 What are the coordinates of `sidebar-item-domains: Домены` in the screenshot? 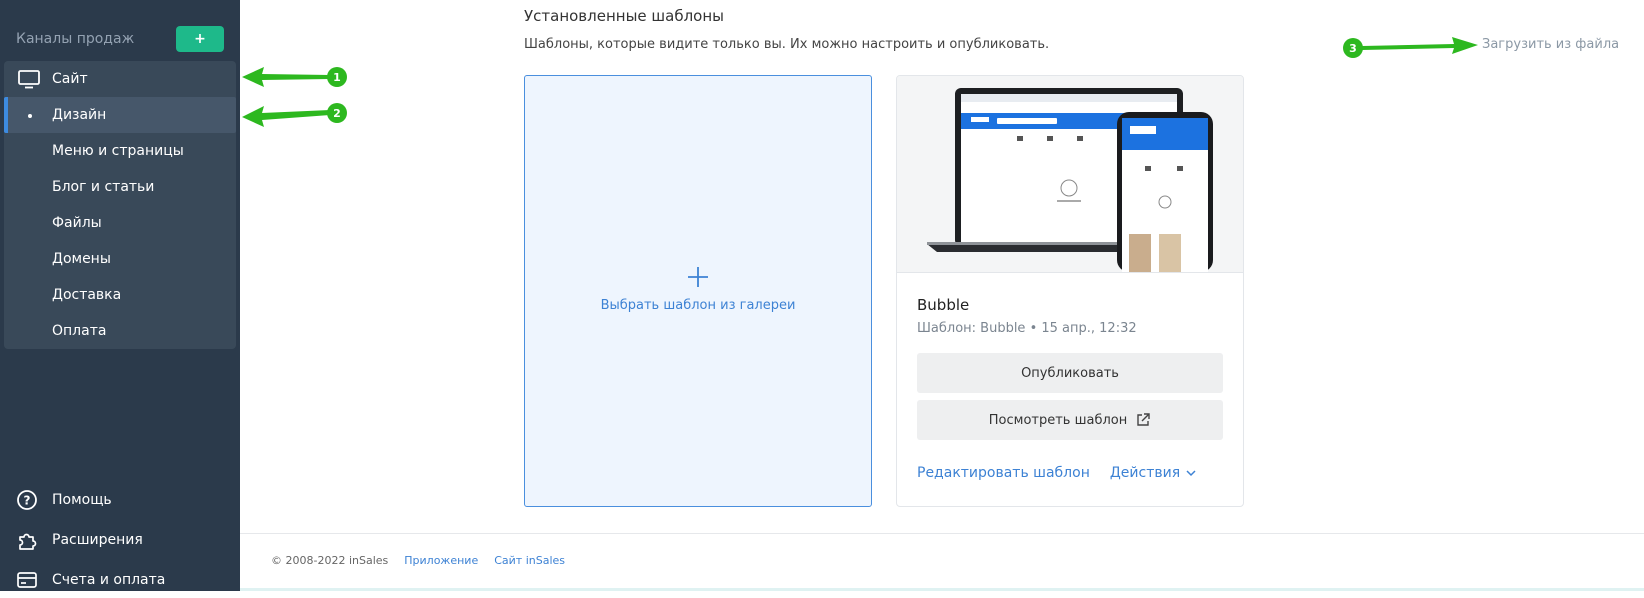 It's located at (120, 259).